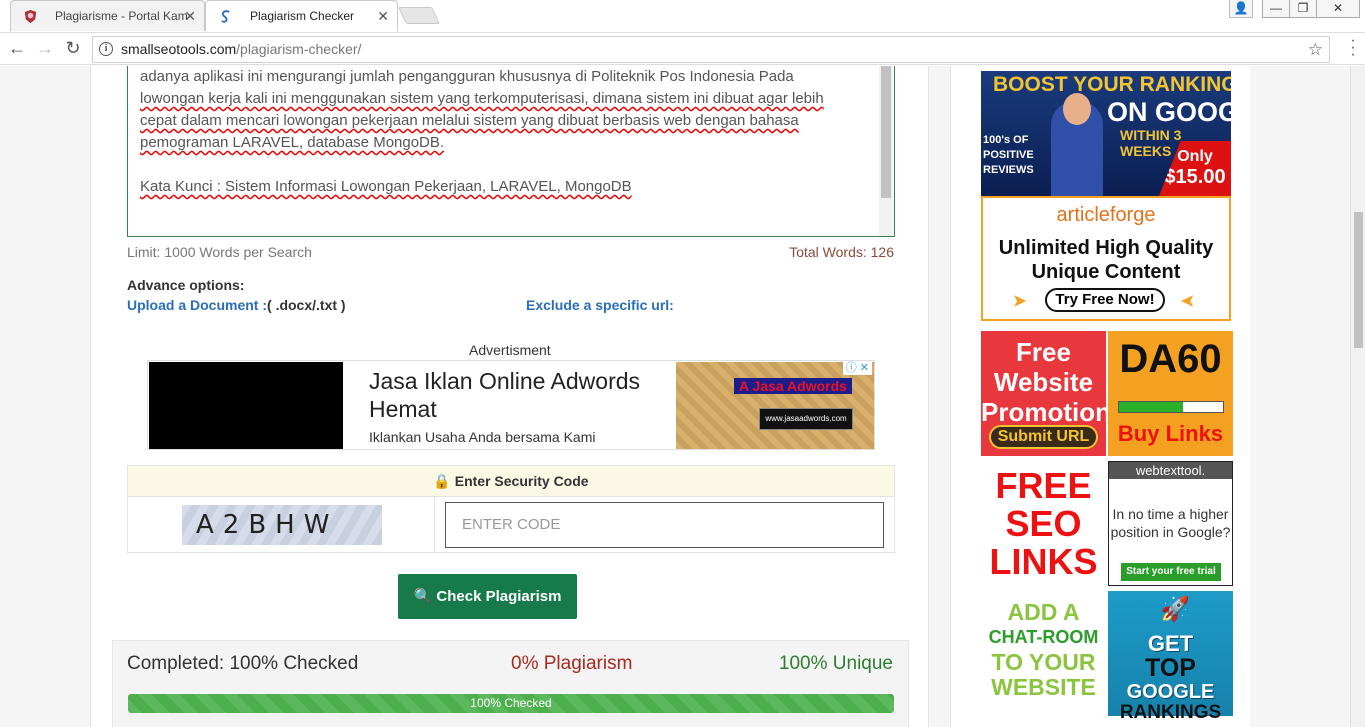 The width and height of the screenshot is (1365, 727). Describe the element at coordinates (1170, 393) in the screenshot. I see `ad-da60: DA60 Buy Links` at that location.